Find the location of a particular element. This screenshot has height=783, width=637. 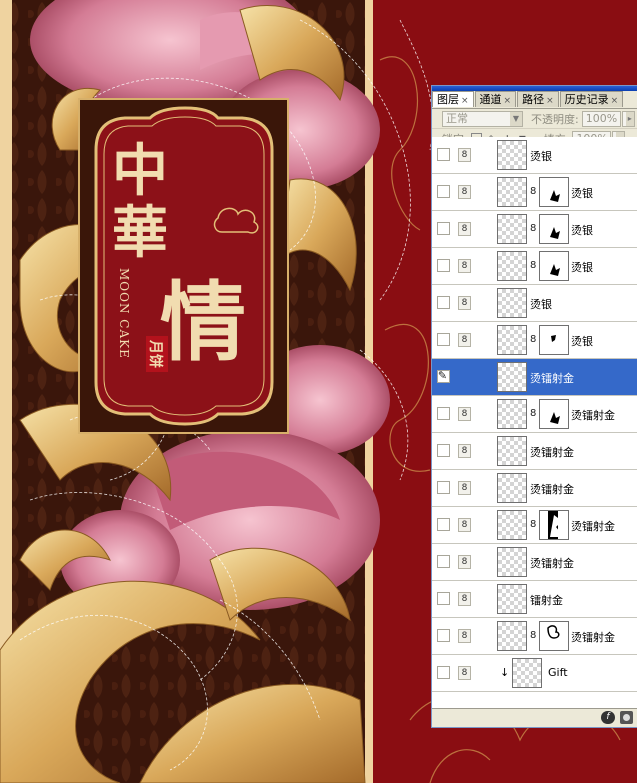

tab-paths: 路径 × is located at coordinates (538, 99).